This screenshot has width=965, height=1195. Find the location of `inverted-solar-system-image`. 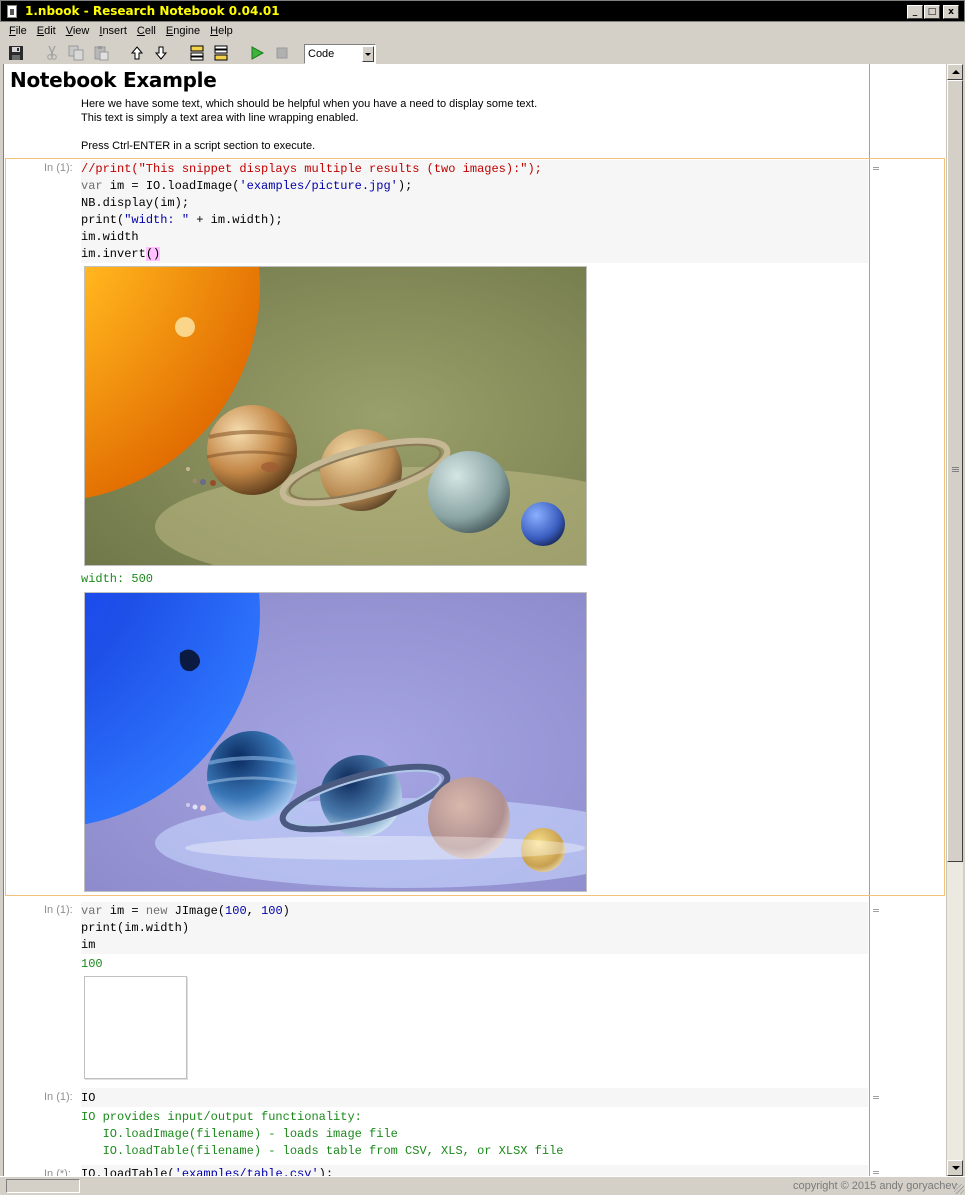

inverted-solar-system-image is located at coordinates (335, 742).